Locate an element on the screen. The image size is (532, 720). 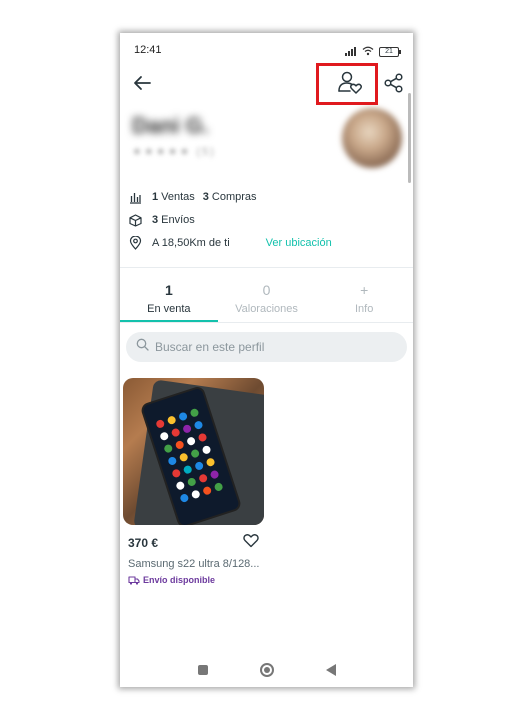
shipping-badge: Envío disponible is located at coordinates (193, 580).